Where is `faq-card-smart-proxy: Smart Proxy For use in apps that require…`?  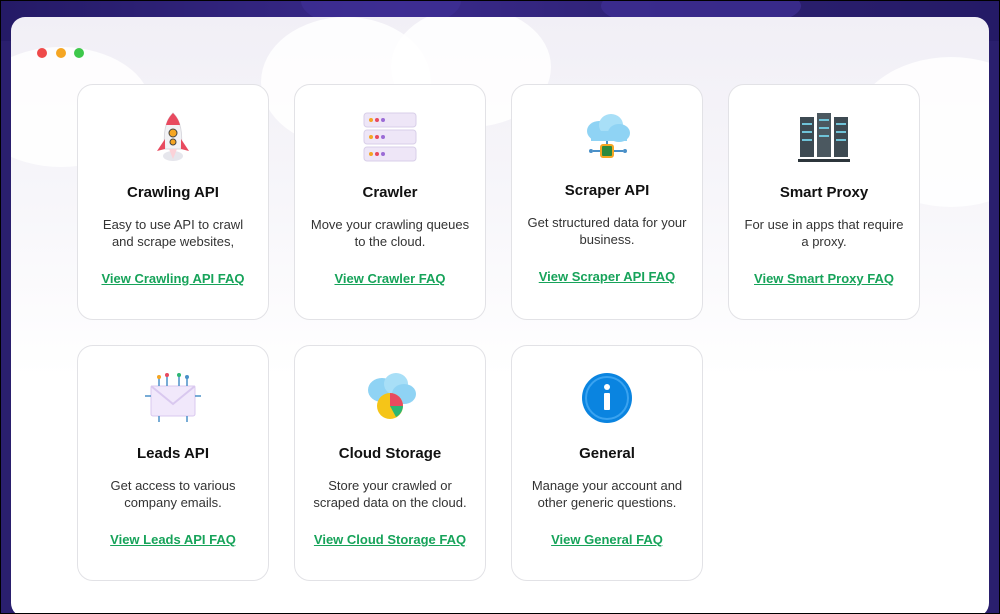
faq-card-smart-proxy: Smart Proxy For use in apps that require… is located at coordinates (824, 202).